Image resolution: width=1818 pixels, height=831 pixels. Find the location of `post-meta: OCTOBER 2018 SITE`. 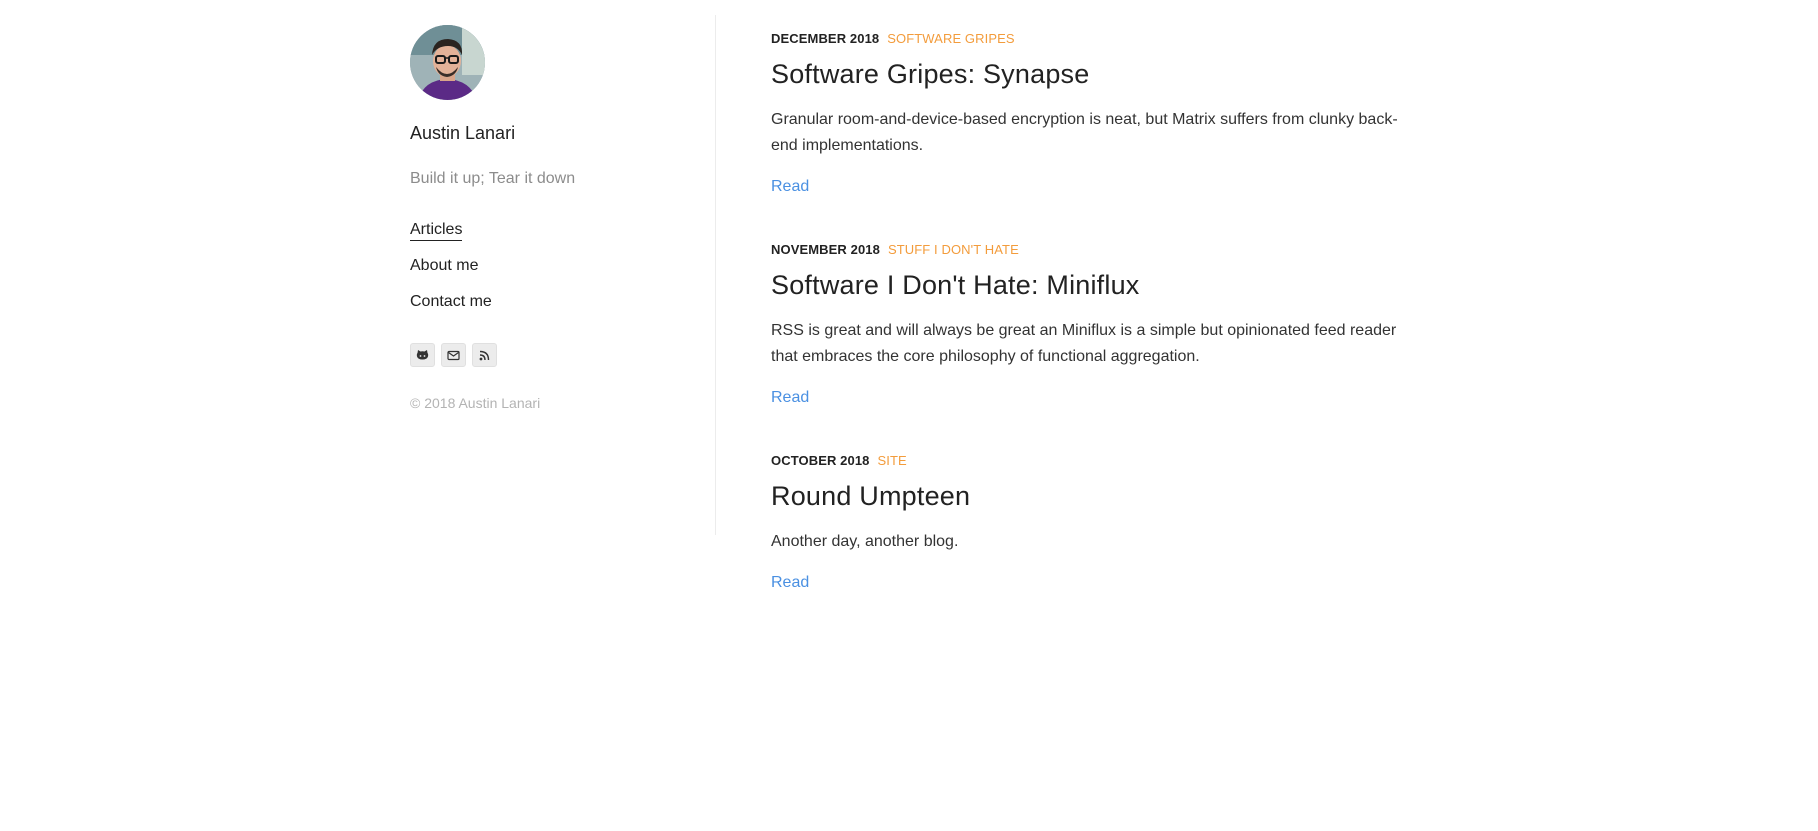

post-meta: OCTOBER 2018 SITE is located at coordinates (1091, 462).